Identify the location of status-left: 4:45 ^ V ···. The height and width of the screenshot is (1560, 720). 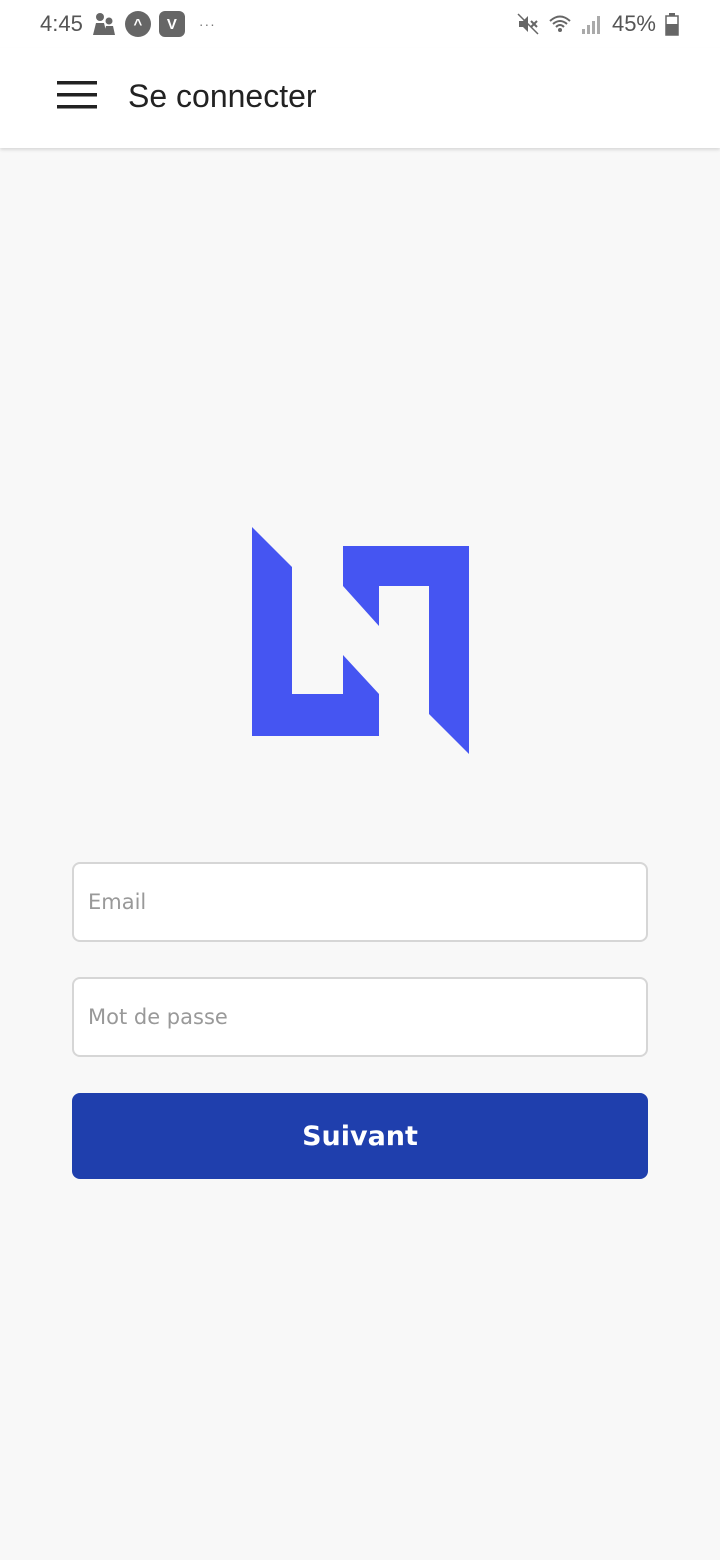
(128, 24).